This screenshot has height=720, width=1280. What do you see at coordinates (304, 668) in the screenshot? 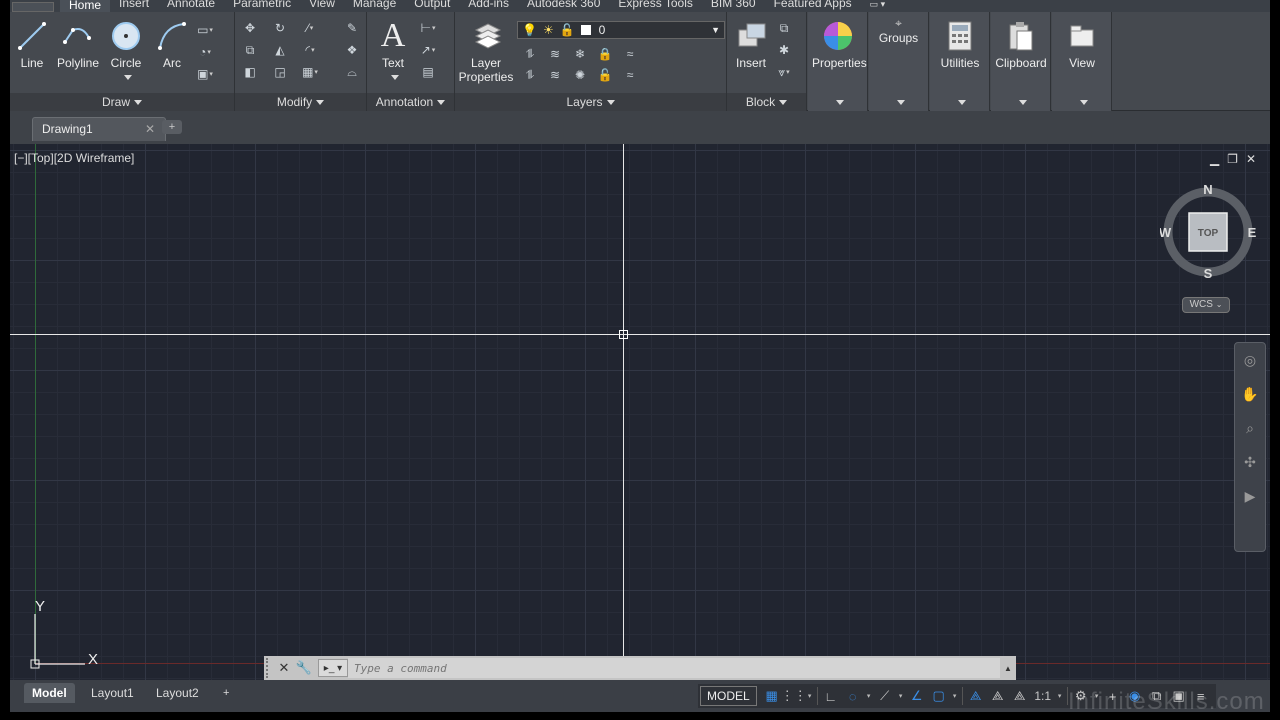
I see `customize-wrench-icon: 🔧` at bounding box center [304, 668].